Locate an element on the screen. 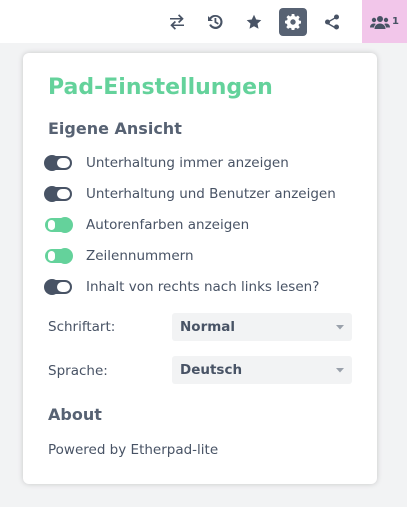 Image resolution: width=407 pixels, height=507 pixels. gear-icon is located at coordinates (293, 22).